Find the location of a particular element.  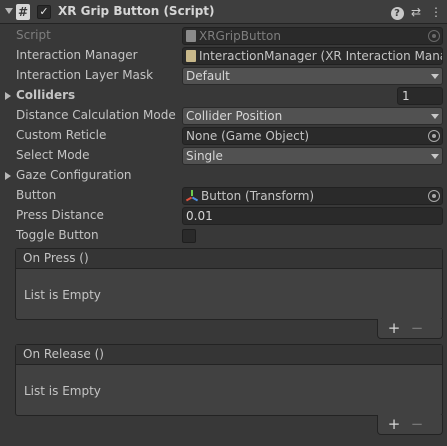

row-select-mode: Select Mode Single is located at coordinates (223, 156).